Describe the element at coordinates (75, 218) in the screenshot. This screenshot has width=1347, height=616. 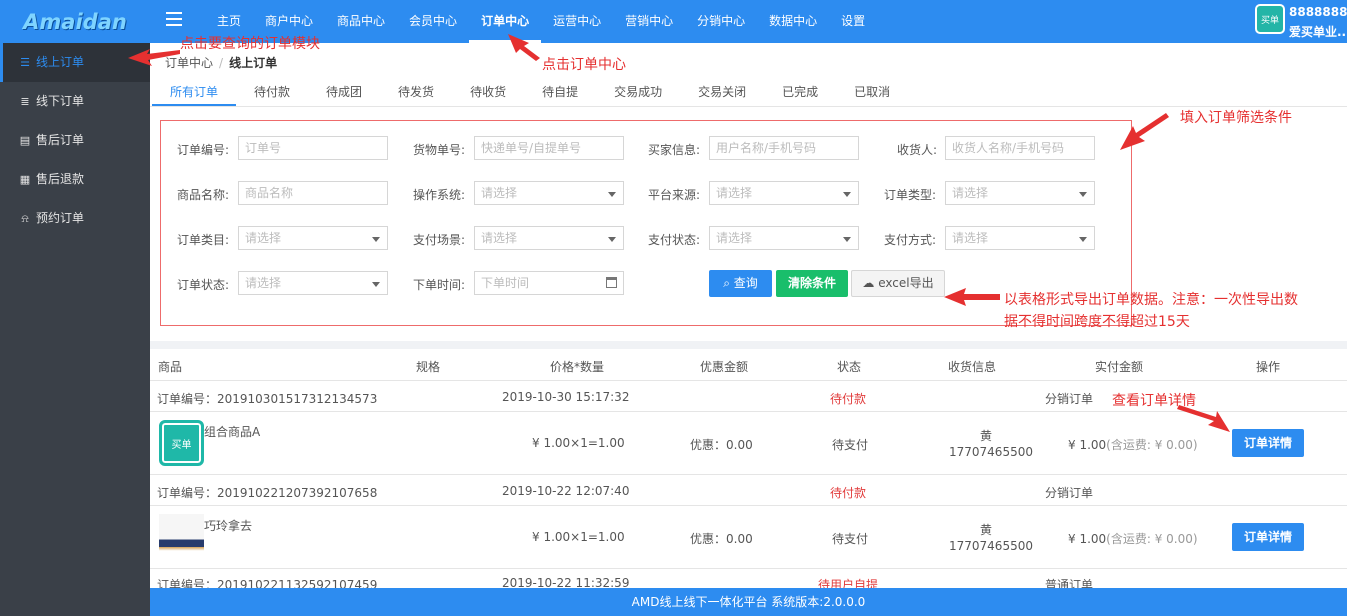
I see `sidebar-item-reservations: ⍾ 预约订单` at that location.